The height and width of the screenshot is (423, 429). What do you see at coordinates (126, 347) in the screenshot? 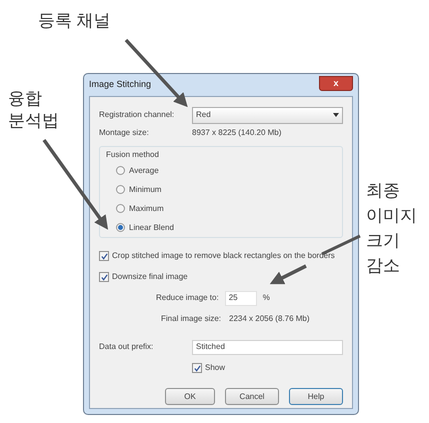
I see `field-label: Data out prefix:` at bounding box center [126, 347].